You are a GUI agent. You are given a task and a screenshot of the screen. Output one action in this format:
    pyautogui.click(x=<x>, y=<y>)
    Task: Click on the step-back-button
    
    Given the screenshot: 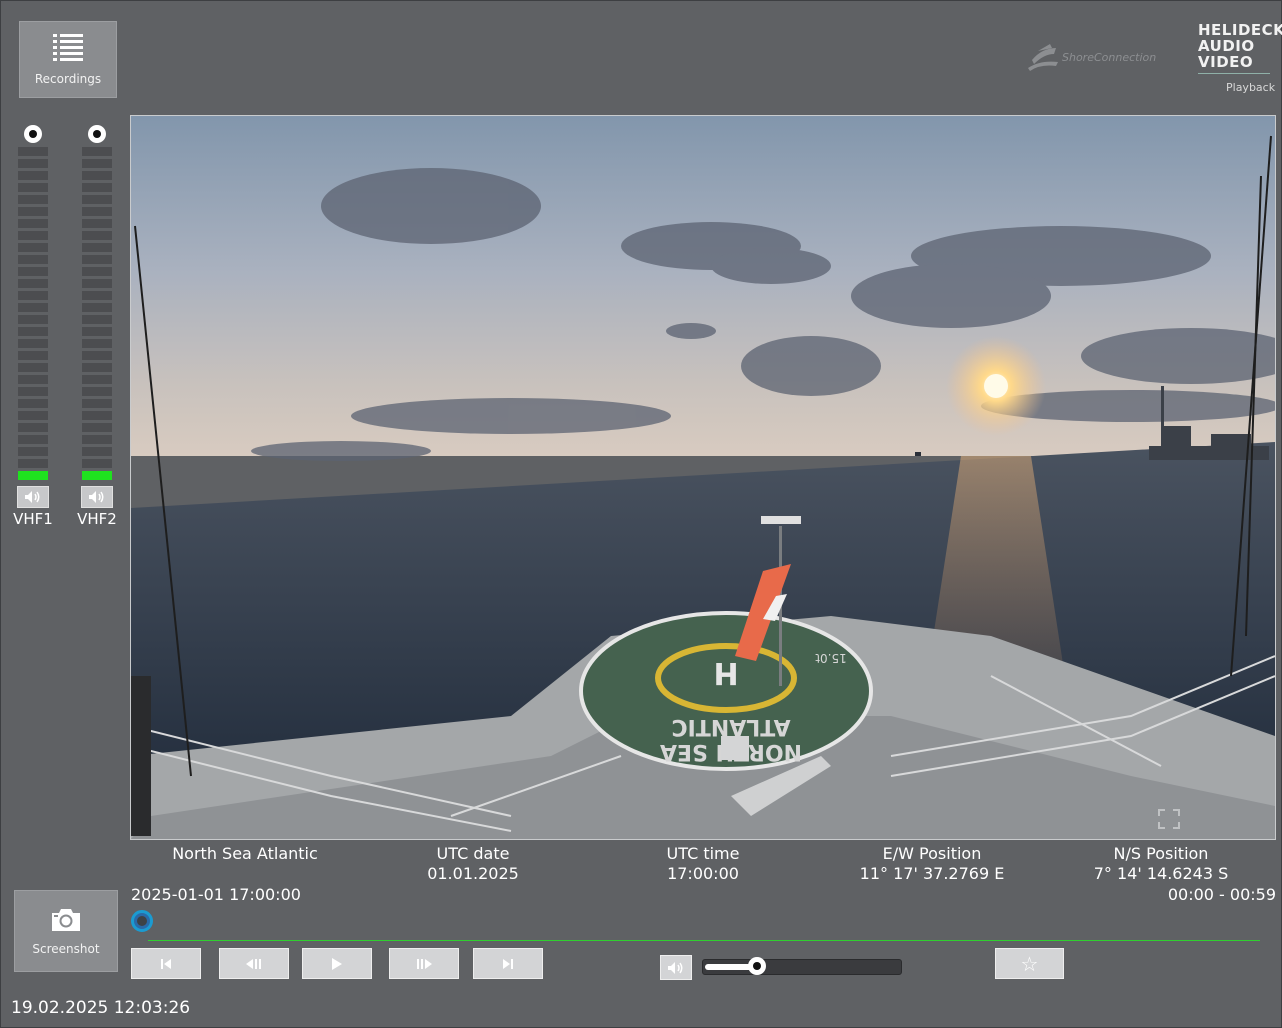 What is the action you would take?
    pyautogui.click(x=254, y=963)
    